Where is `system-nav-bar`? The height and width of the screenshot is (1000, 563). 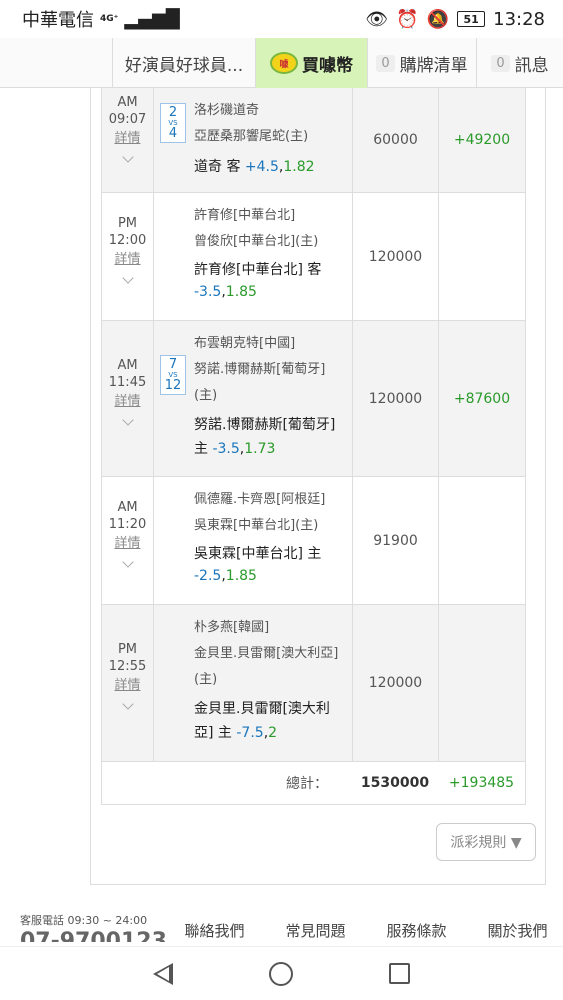
system-nav-bar is located at coordinates (281, 973).